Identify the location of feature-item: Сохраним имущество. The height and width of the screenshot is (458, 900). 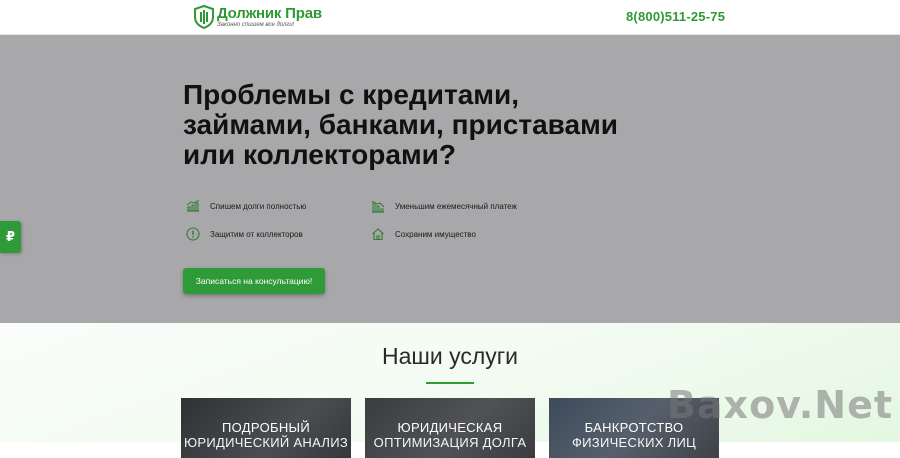
(423, 234).